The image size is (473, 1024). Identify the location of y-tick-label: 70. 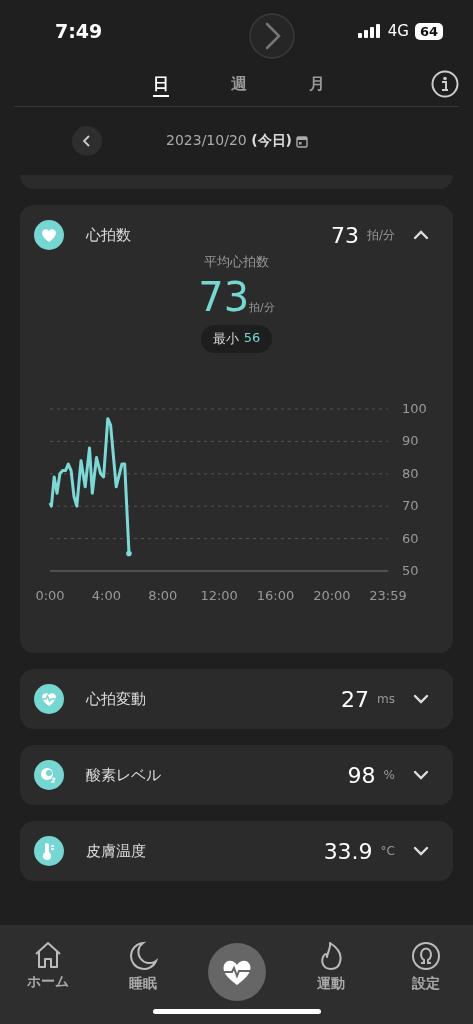
(410, 506).